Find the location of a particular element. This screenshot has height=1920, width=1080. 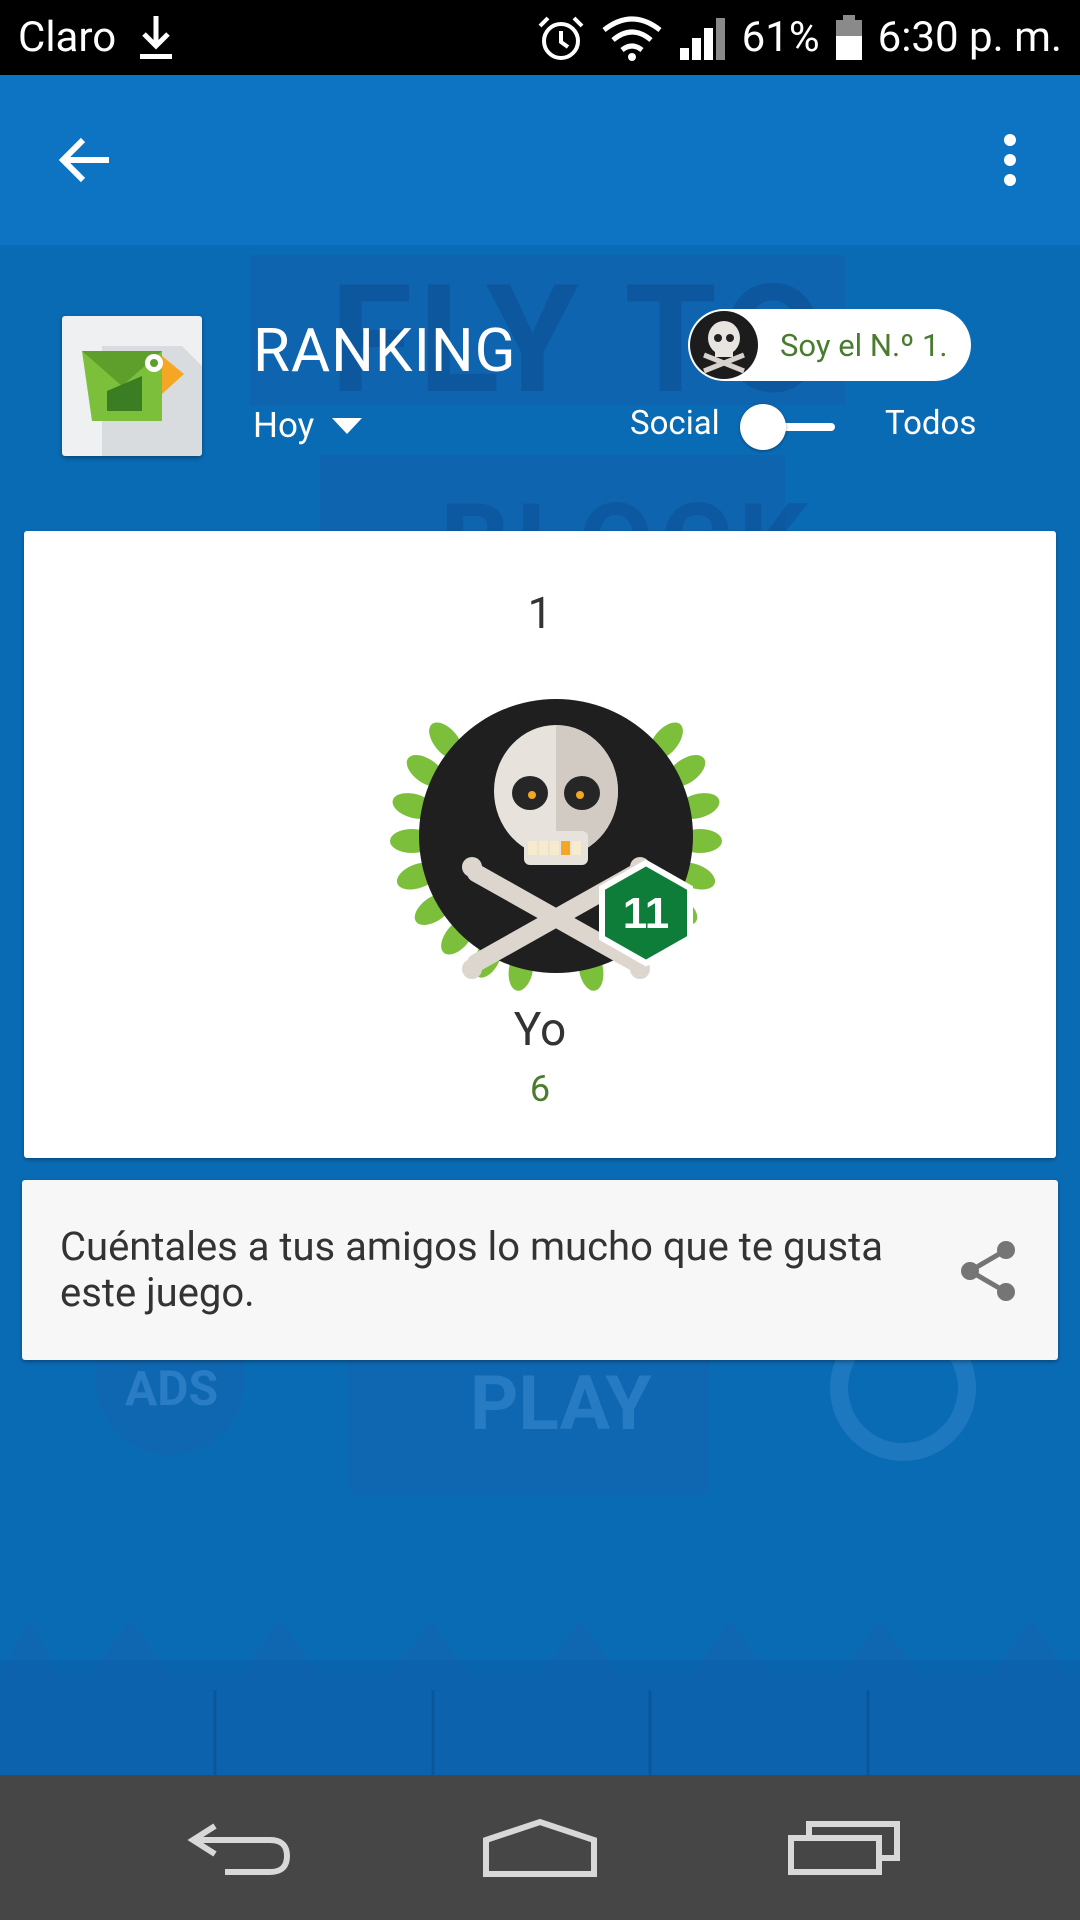

toggle-label-todos: Todos is located at coordinates (930, 423).